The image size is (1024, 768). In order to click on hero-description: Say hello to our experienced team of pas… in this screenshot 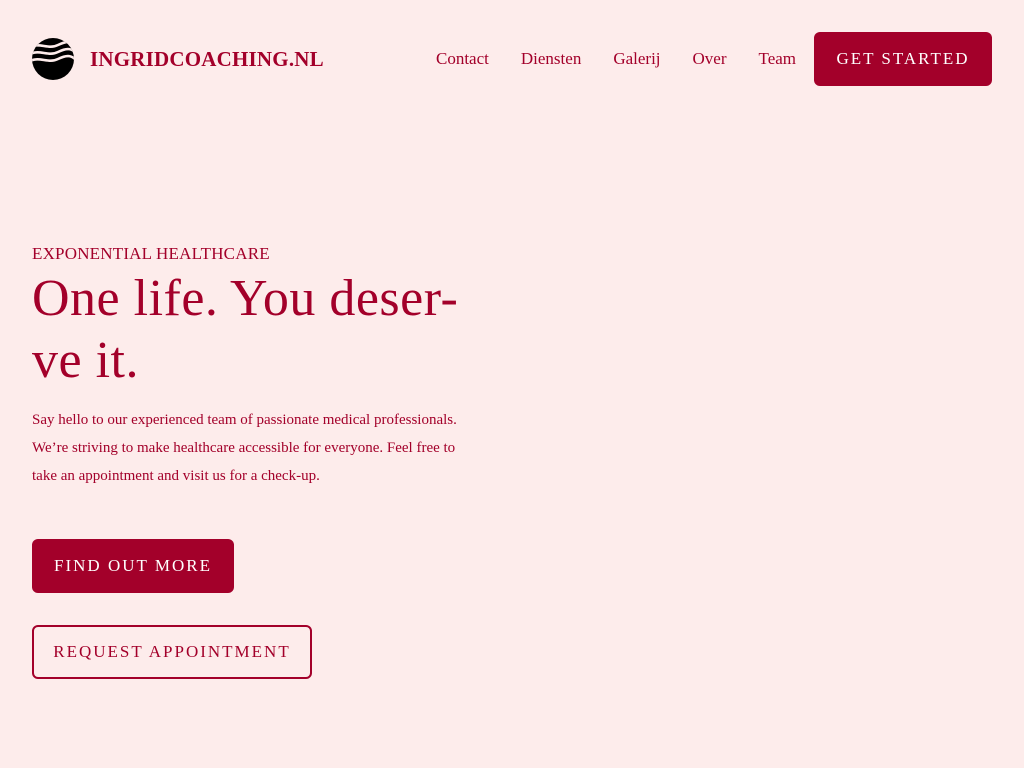, I will do `click(244, 448)`.